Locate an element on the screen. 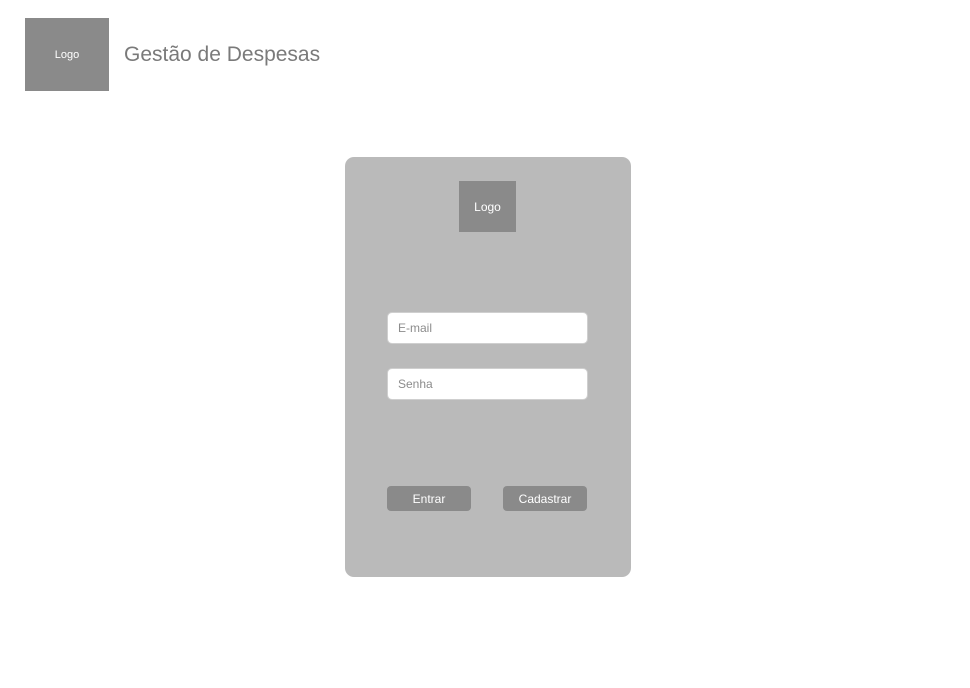  card-logo-label: Logo is located at coordinates (487, 206).